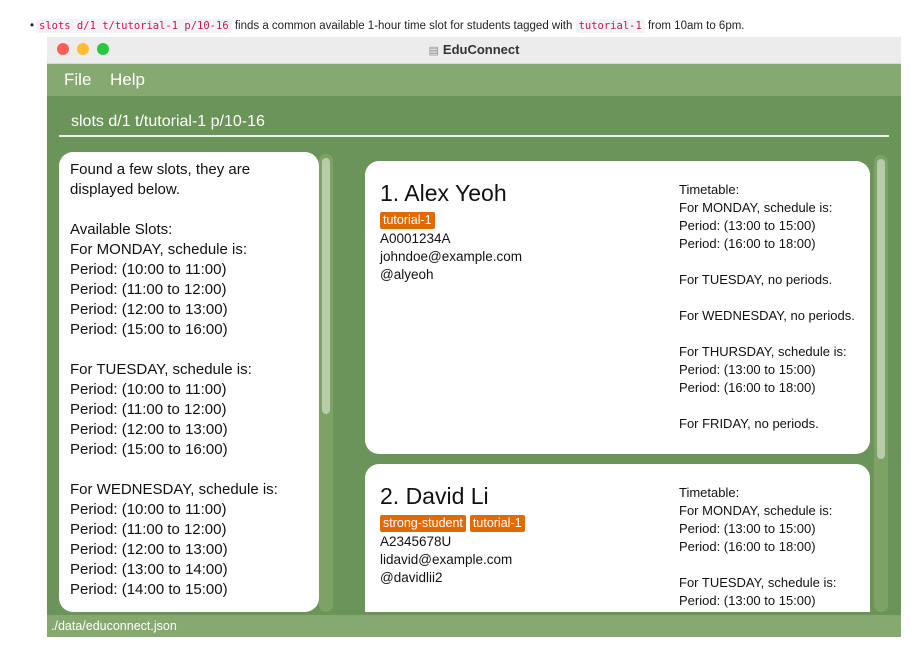 This screenshot has width=913, height=648. I want to click on person-name: 1. Alex Yeoh, so click(443, 193).